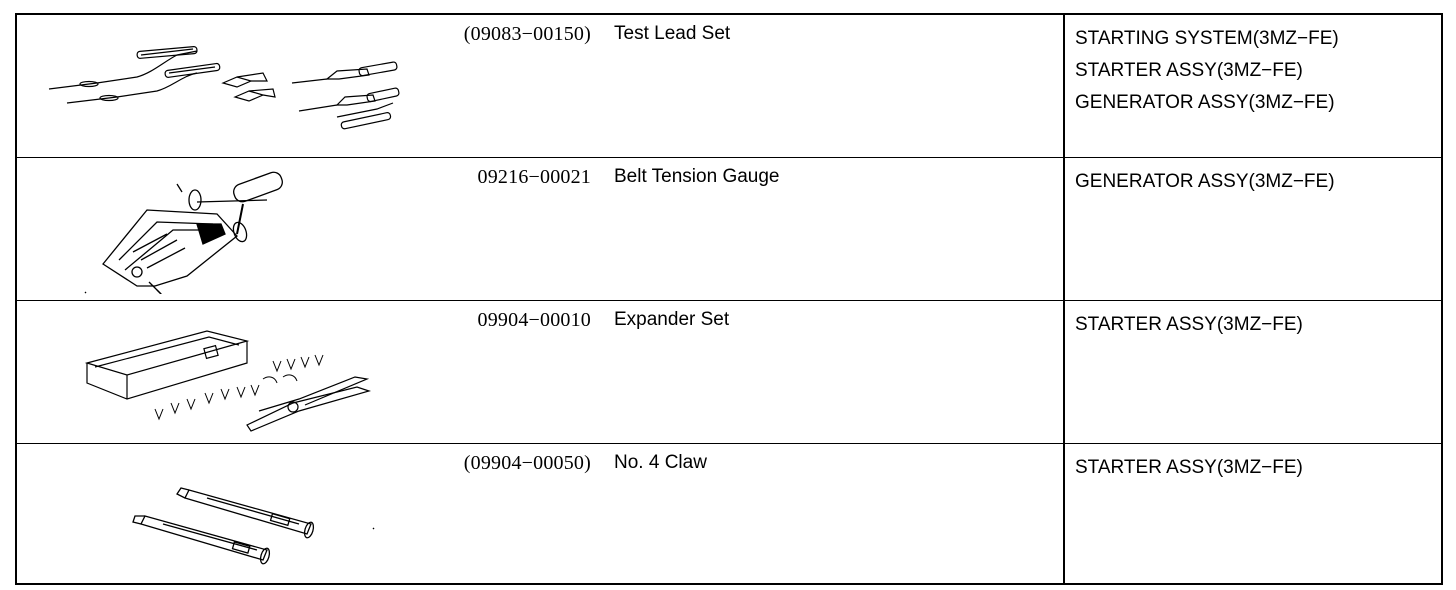 The width and height of the screenshot is (1456, 590). I want to click on test-lead-set-icon, so click(227, 86).